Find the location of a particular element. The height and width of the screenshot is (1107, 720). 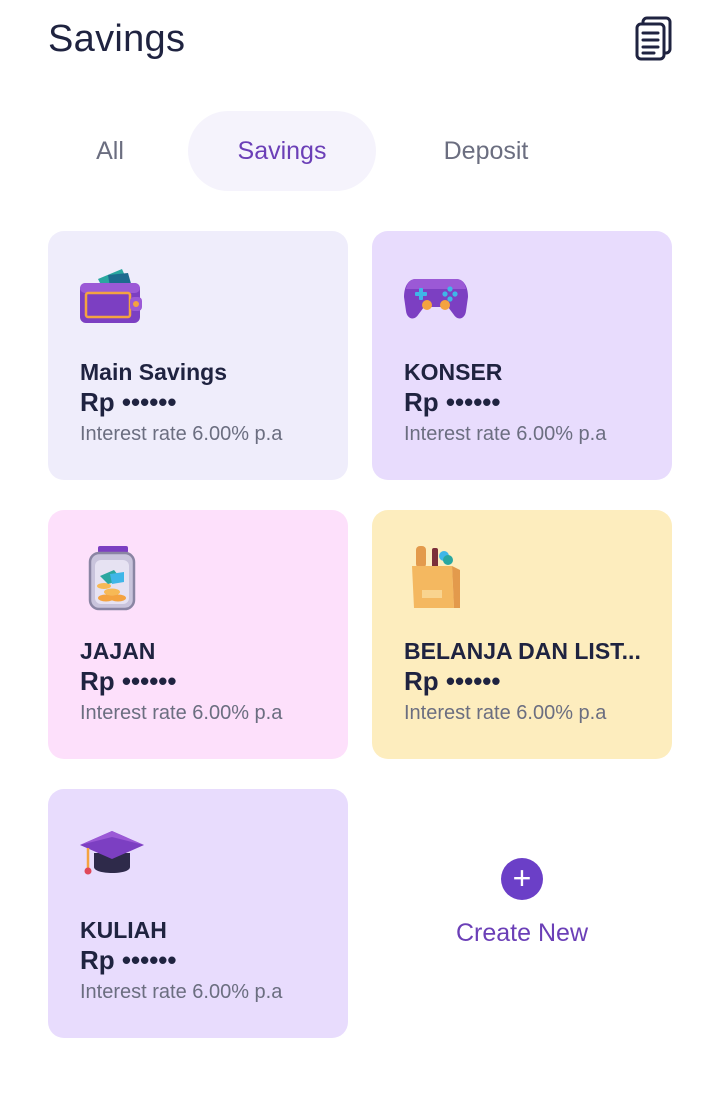

tab-all: All is located at coordinates (110, 151).